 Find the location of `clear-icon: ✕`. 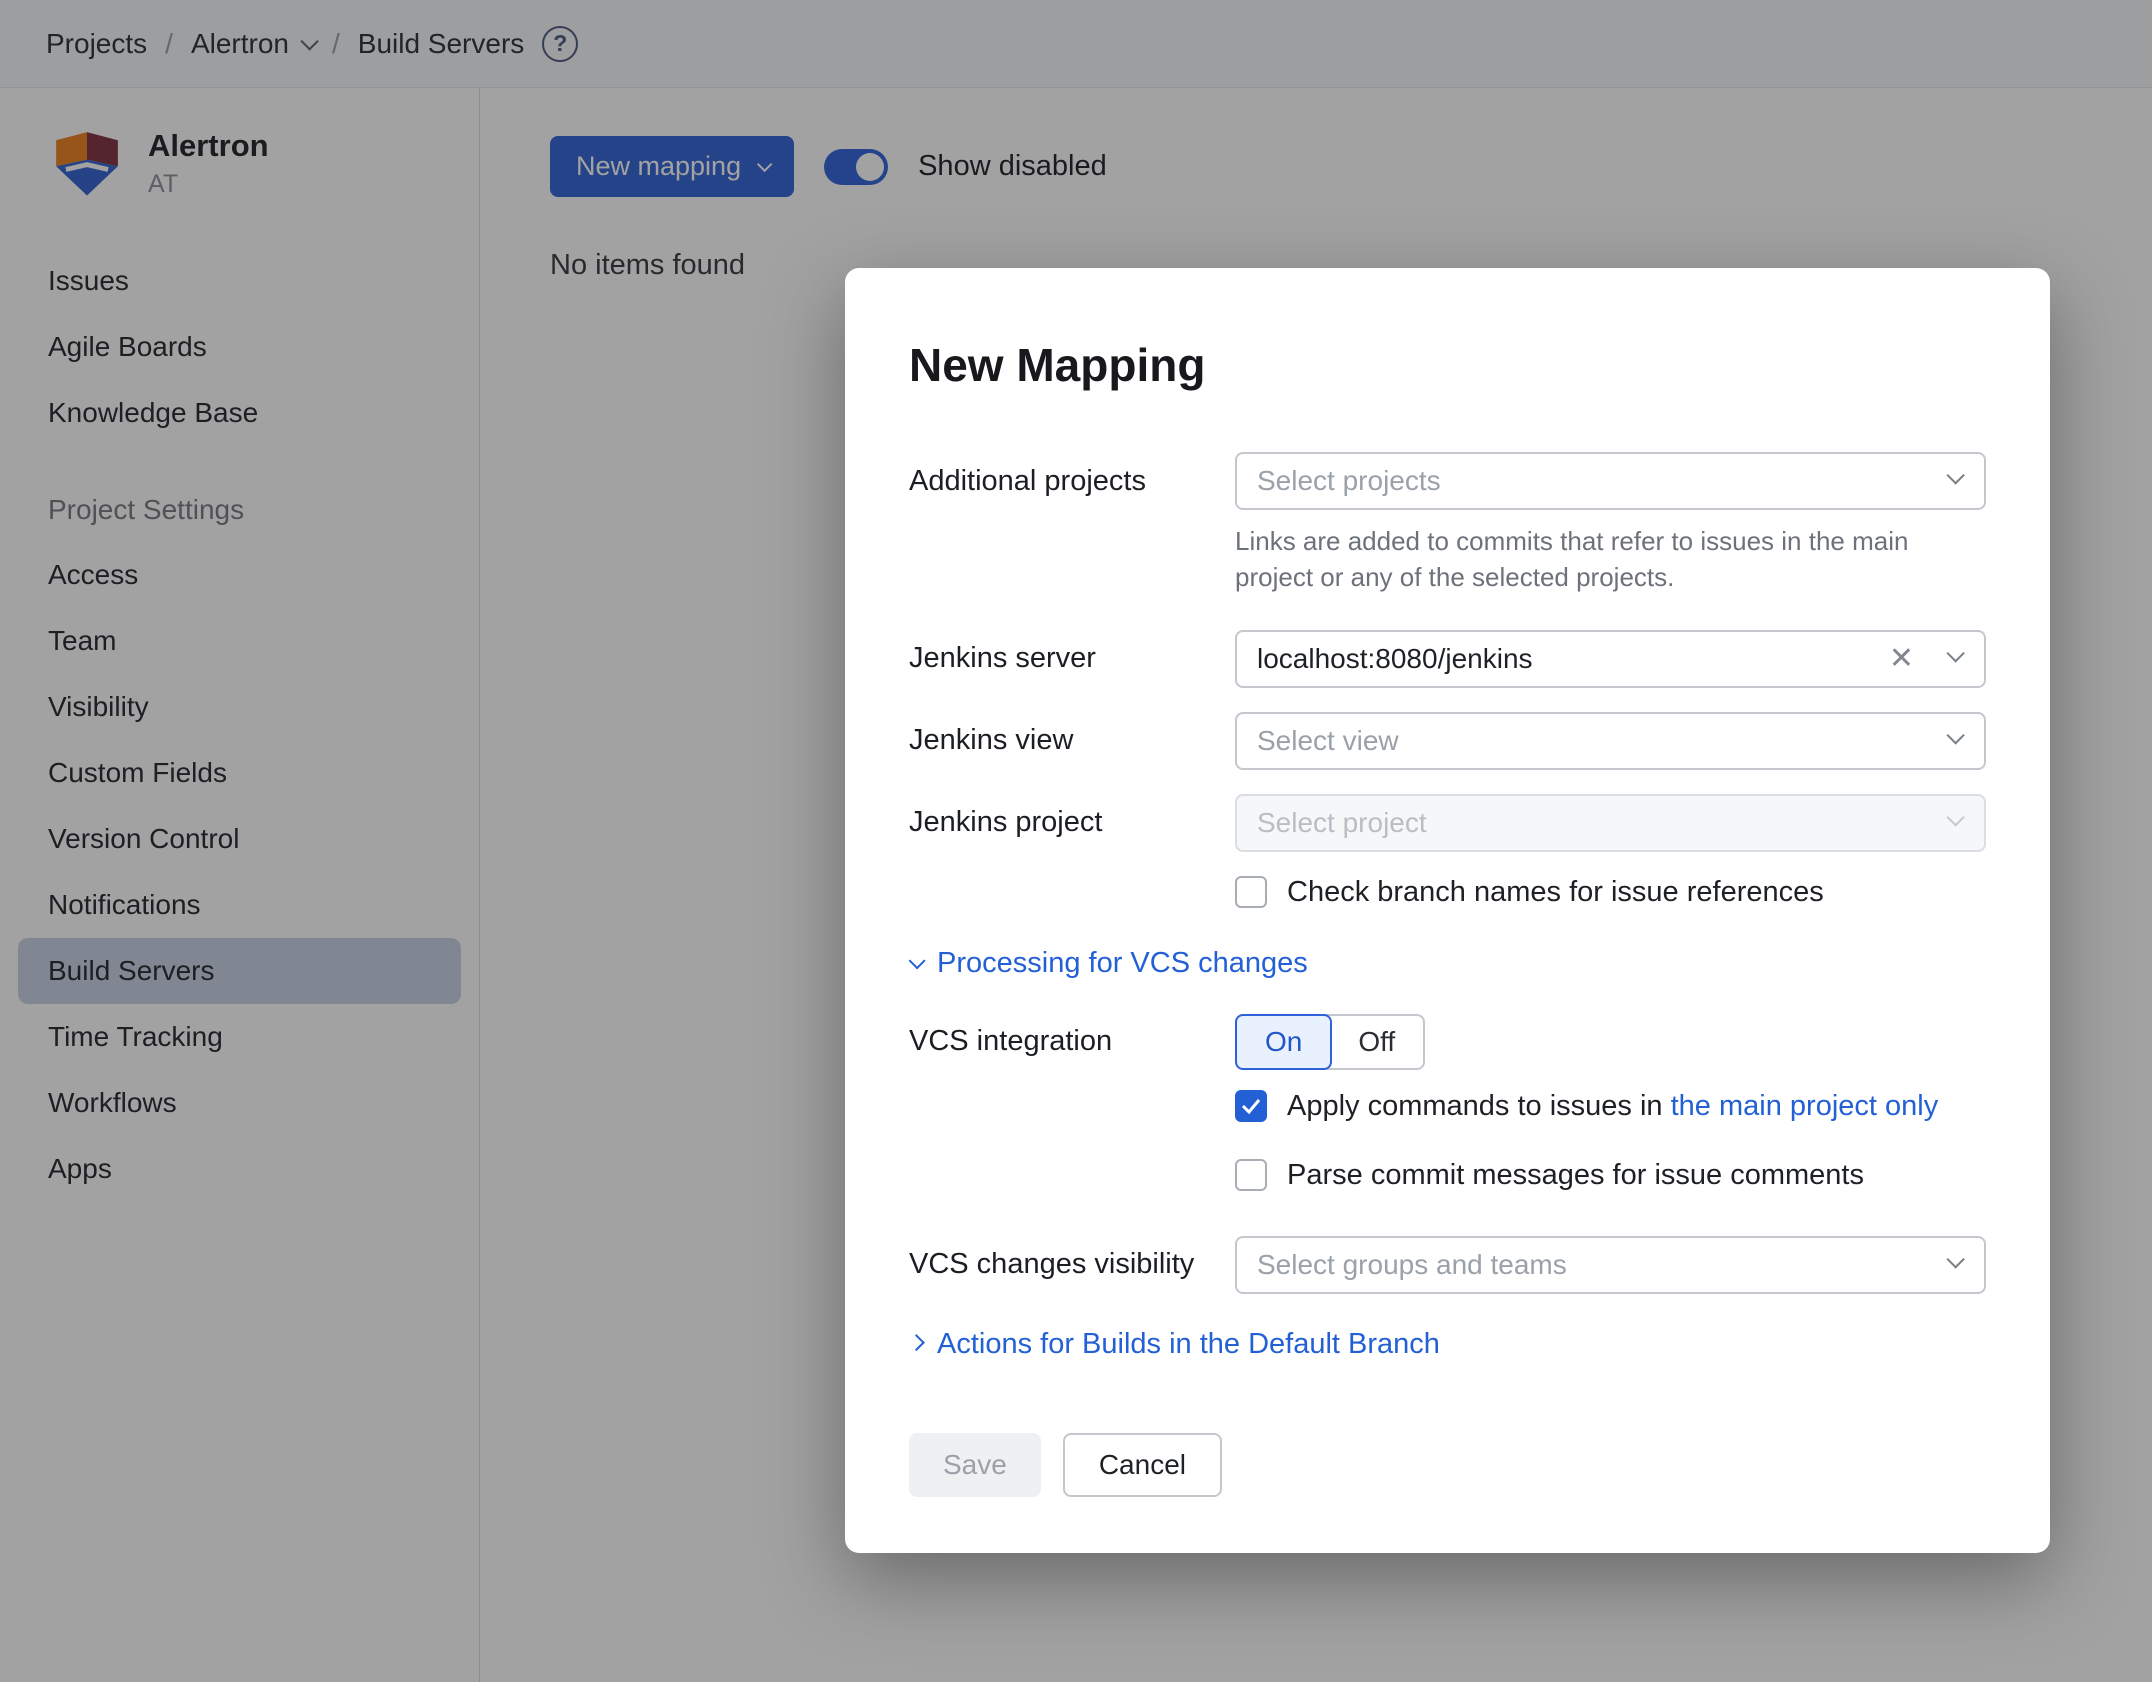

clear-icon: ✕ is located at coordinates (1901, 658).